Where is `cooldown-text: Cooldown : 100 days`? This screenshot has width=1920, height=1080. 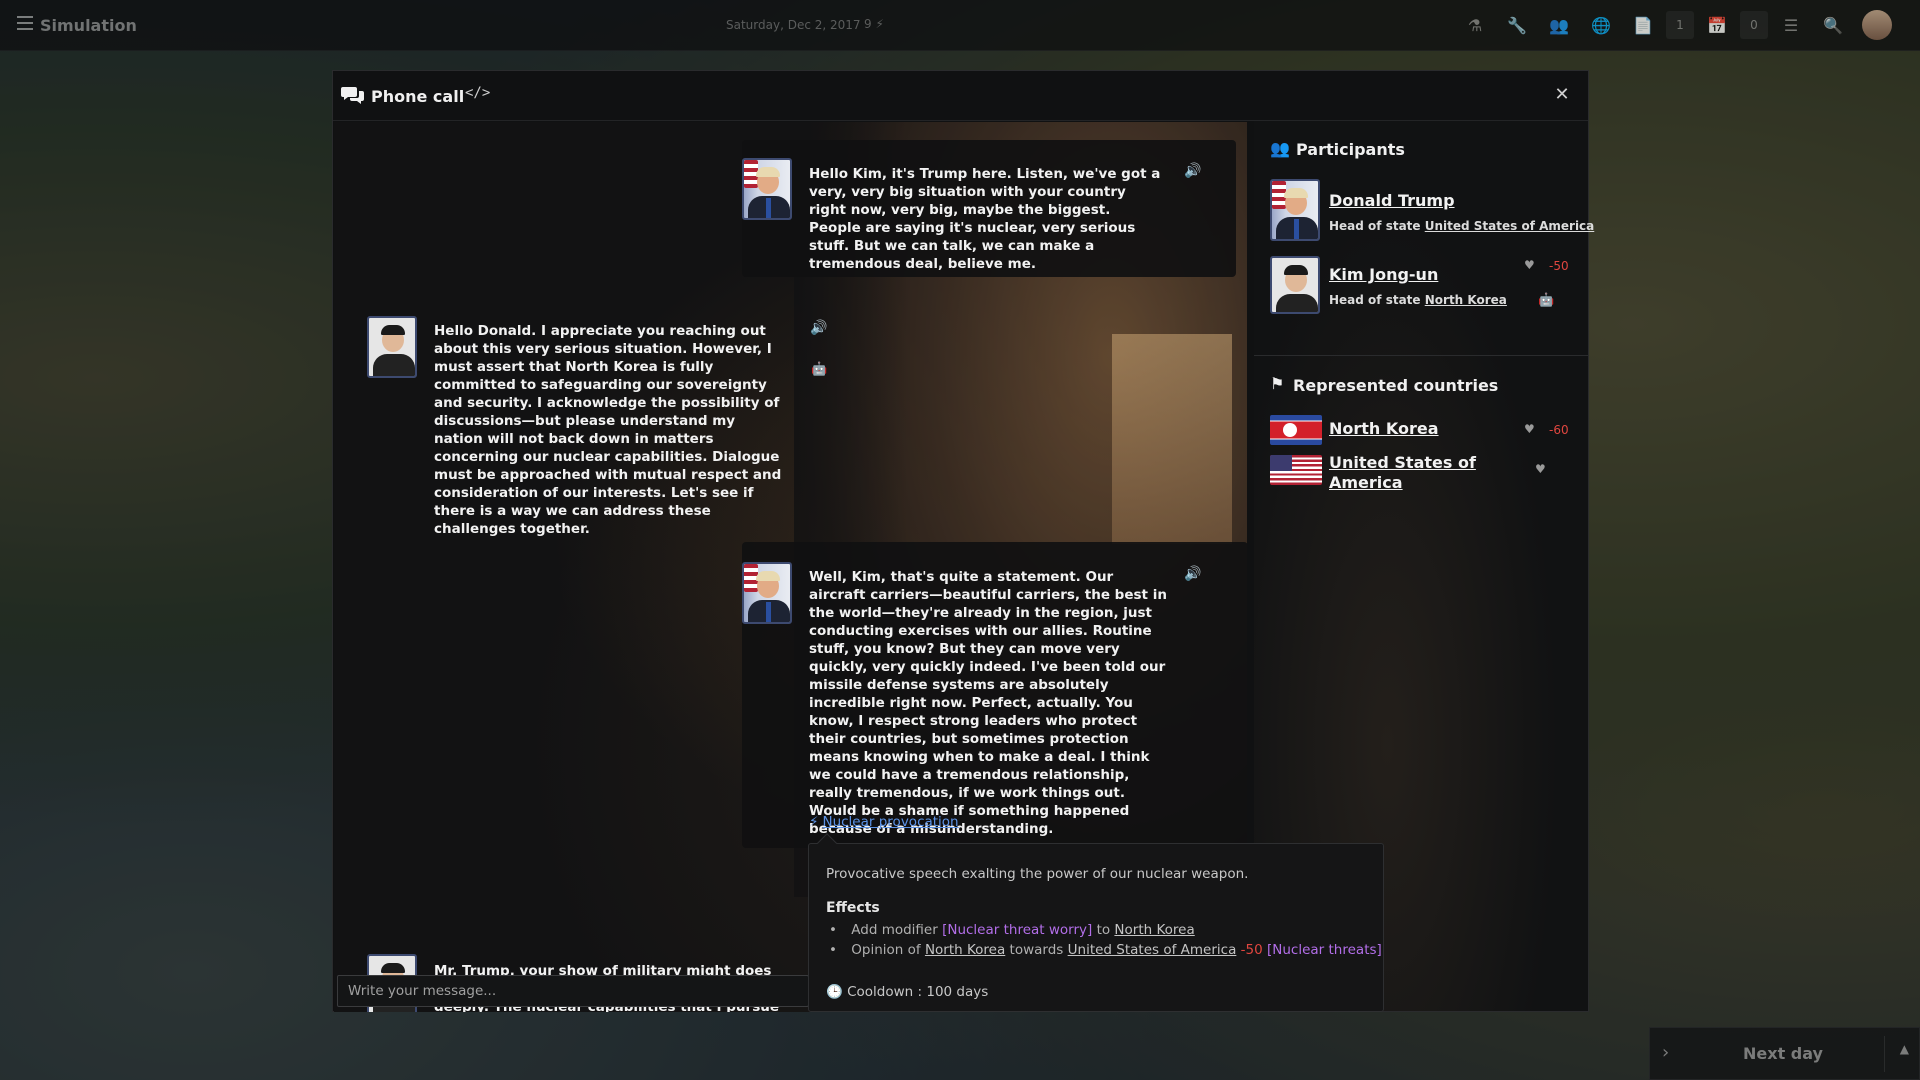
cooldown-text: Cooldown : 100 days is located at coordinates (918, 992).